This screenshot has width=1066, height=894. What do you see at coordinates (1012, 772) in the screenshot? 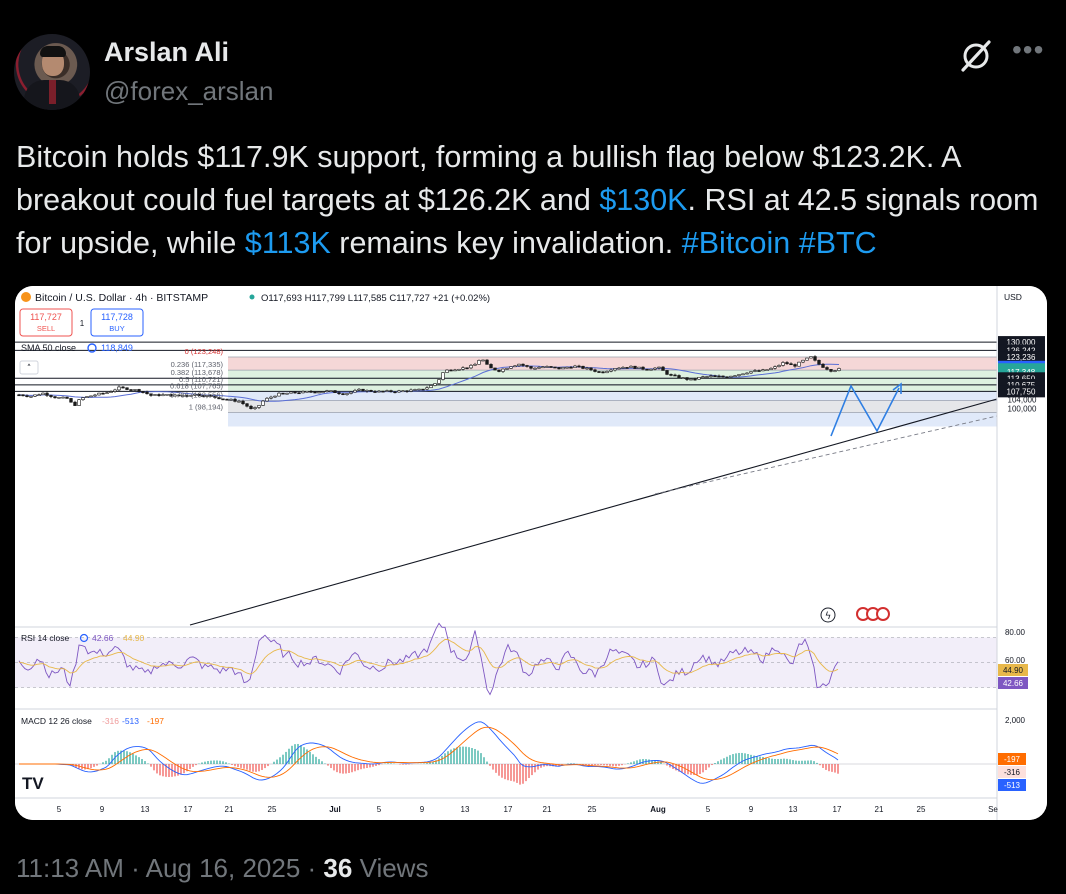
I see `macd-tag-label: -316` at bounding box center [1012, 772].